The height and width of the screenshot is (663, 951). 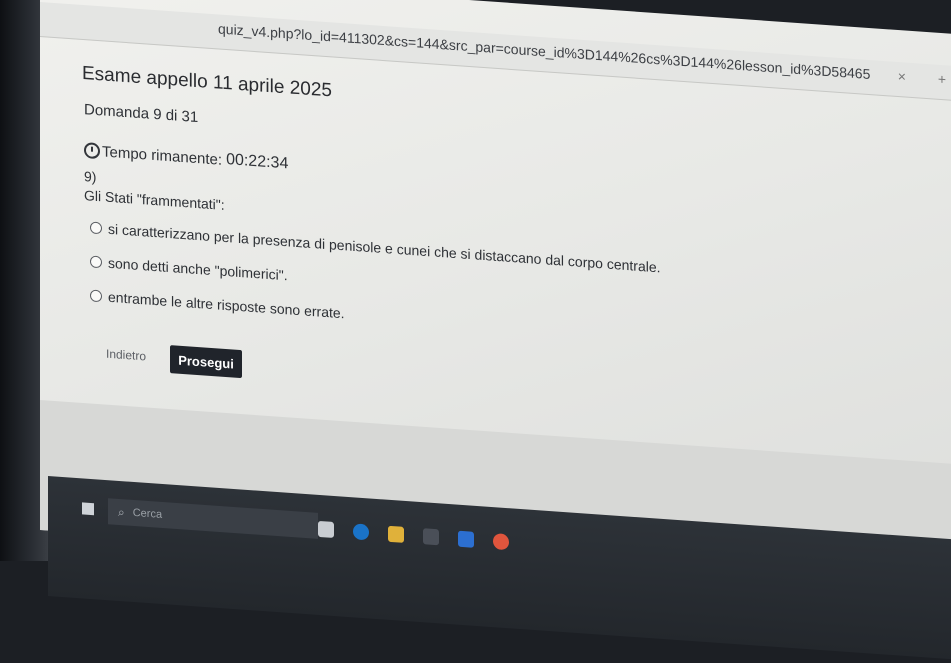 What do you see at coordinates (213, 518) in the screenshot?
I see `taskbar-search: ⌕ Cerca` at bounding box center [213, 518].